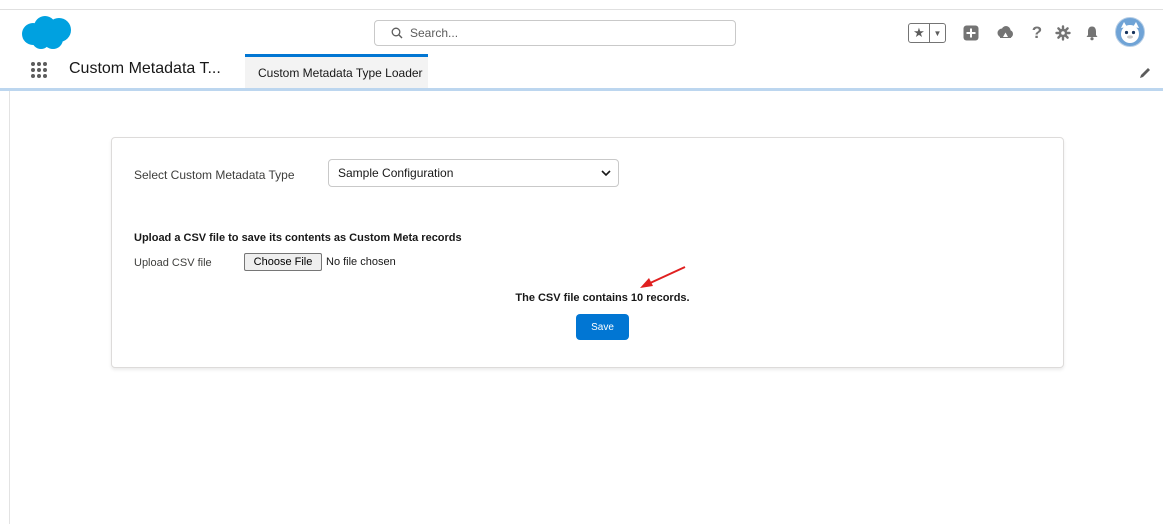 Image resolution: width=1163 pixels, height=524 pixels. What do you see at coordinates (1092, 33) in the screenshot?
I see `notifications-bell-icon` at bounding box center [1092, 33].